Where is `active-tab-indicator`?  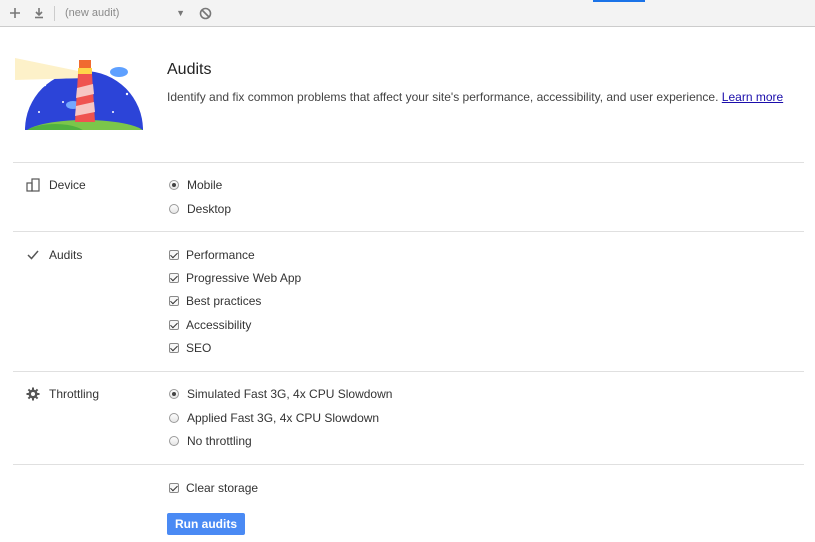 active-tab-indicator is located at coordinates (619, 1).